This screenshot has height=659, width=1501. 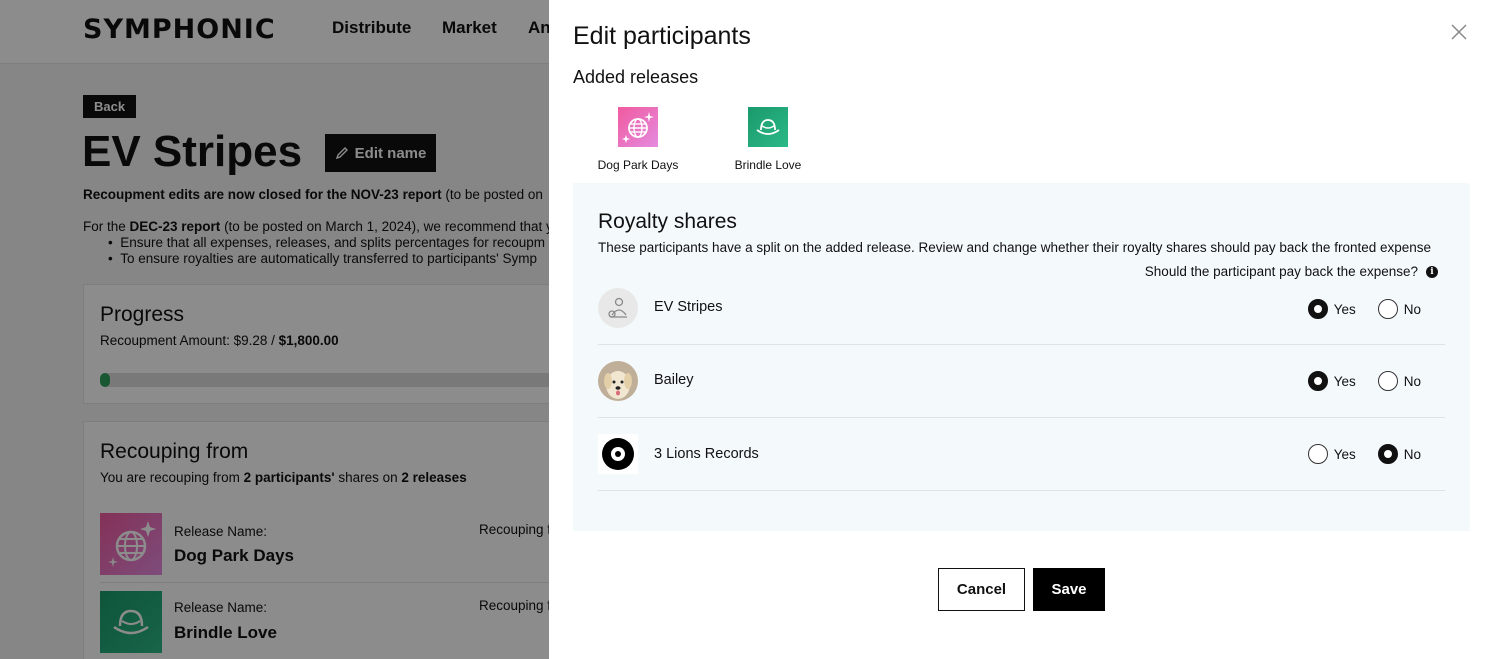 I want to click on drawer-title: Edit participants, so click(x=662, y=36).